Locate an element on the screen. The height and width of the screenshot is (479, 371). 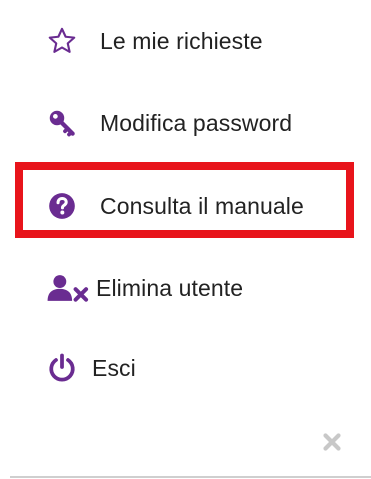
menu-item-label: Le mie richieste is located at coordinates (181, 40).